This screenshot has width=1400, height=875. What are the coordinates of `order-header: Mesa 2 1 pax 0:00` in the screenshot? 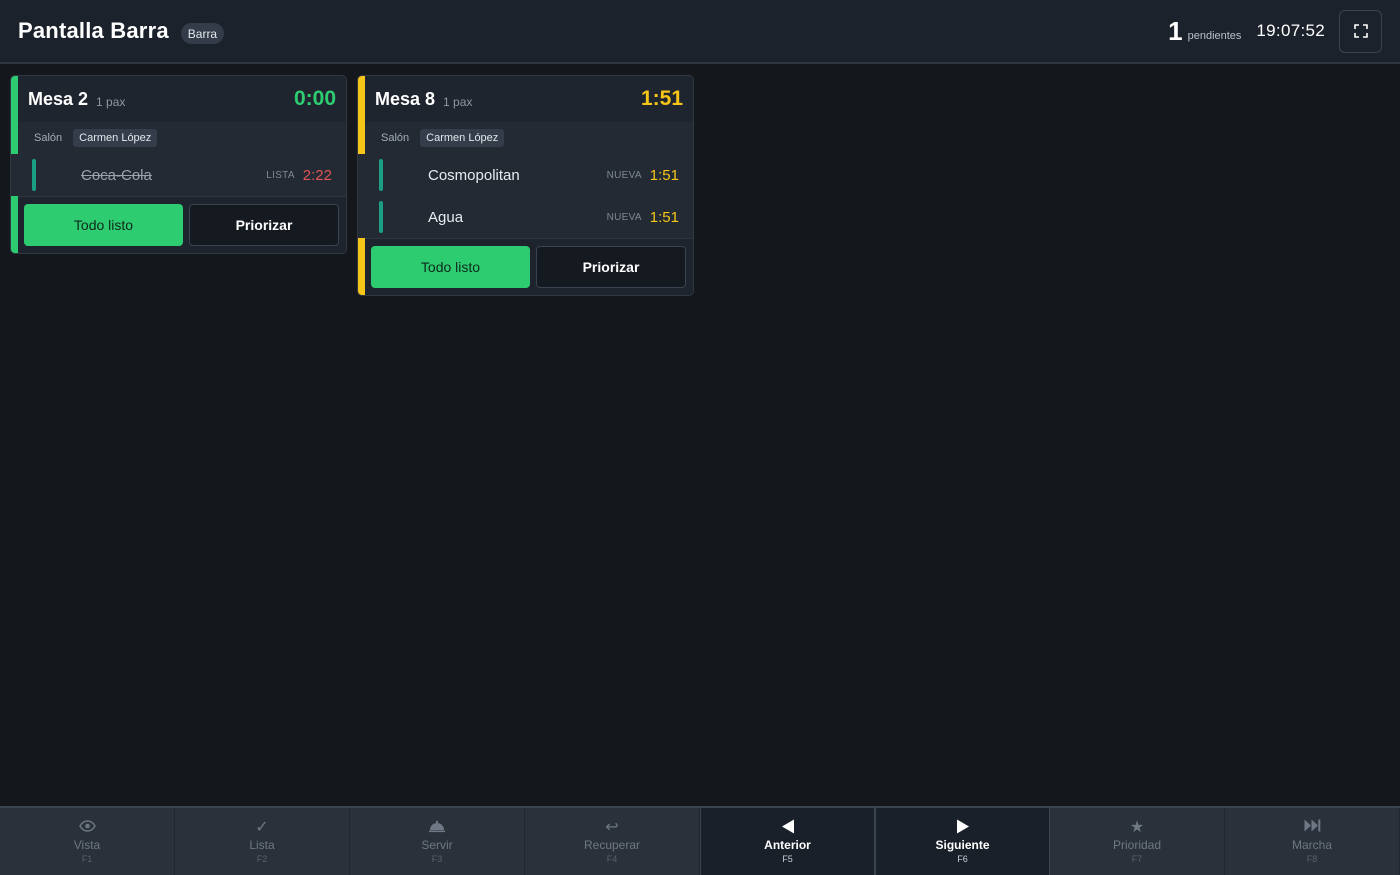 It's located at (178, 99).